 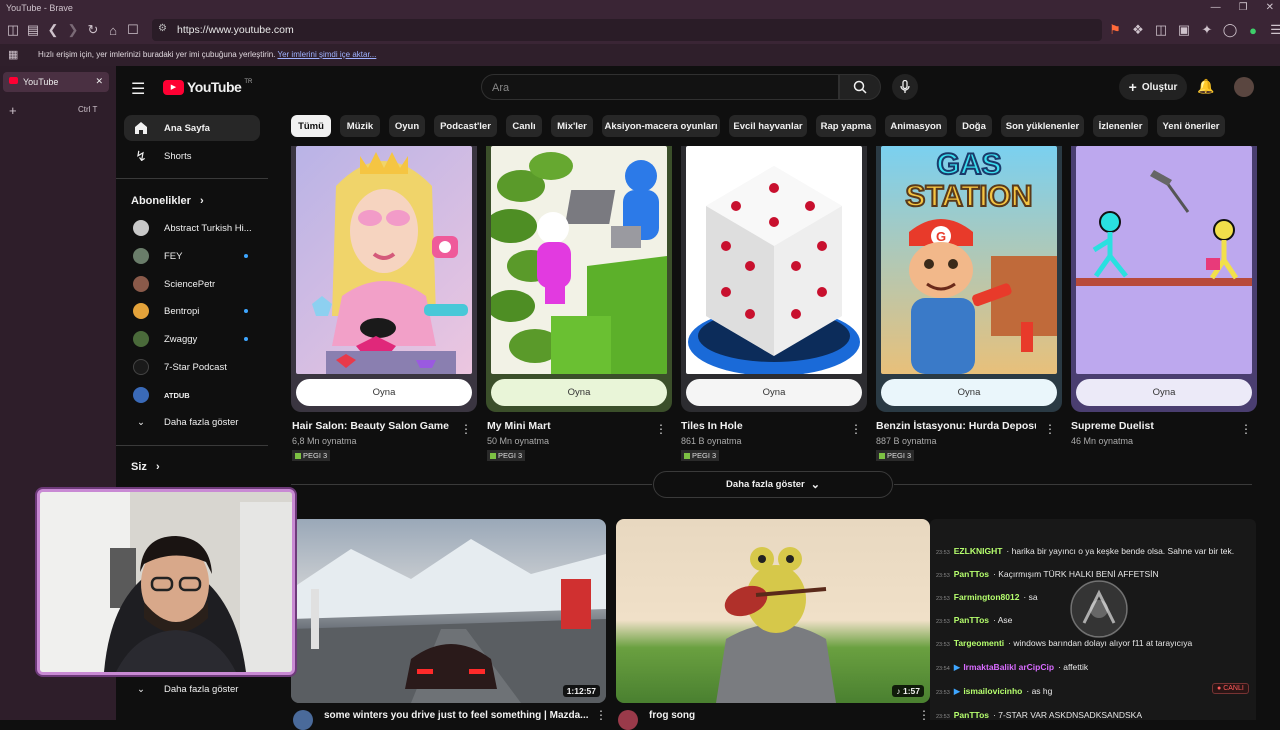 What do you see at coordinates (192, 284) in the screenshot?
I see `sidebar-channel-2: SciencePetr` at bounding box center [192, 284].